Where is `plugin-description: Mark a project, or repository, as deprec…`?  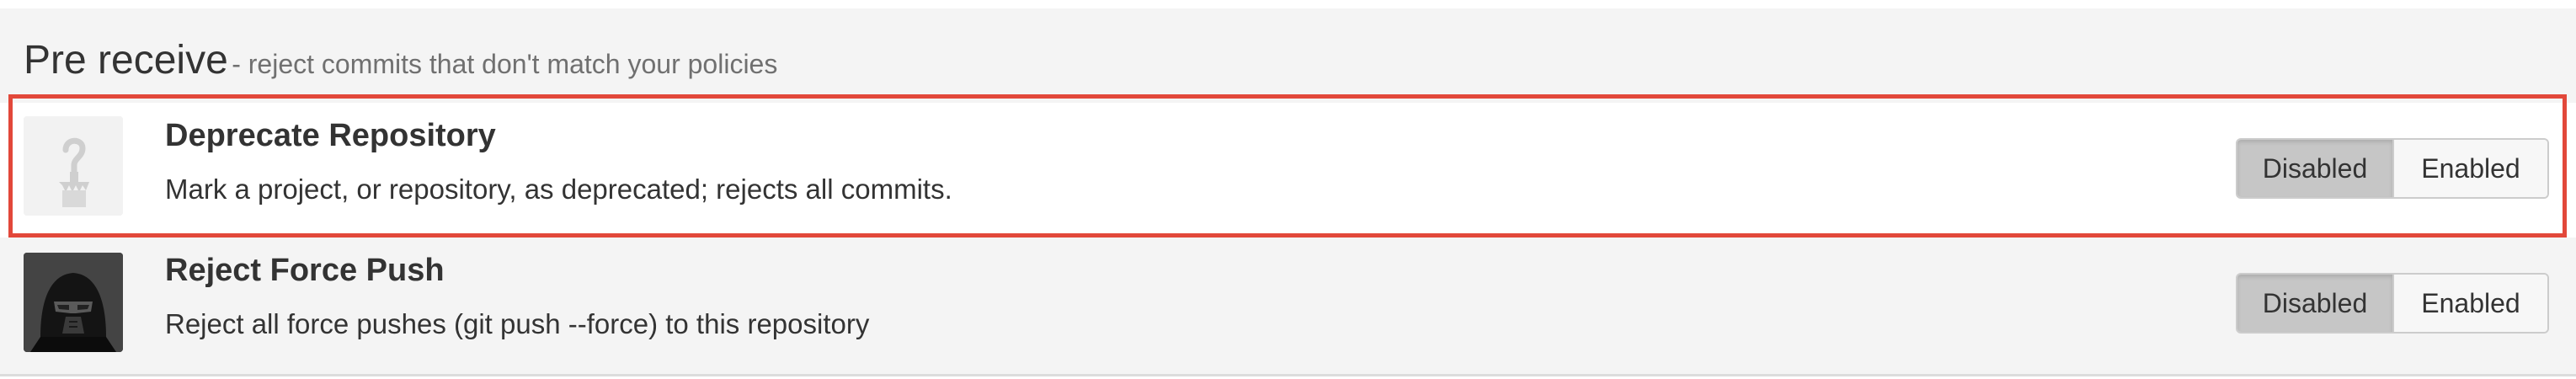
plugin-description: Mark a project, or repository, as deprec… is located at coordinates (558, 189).